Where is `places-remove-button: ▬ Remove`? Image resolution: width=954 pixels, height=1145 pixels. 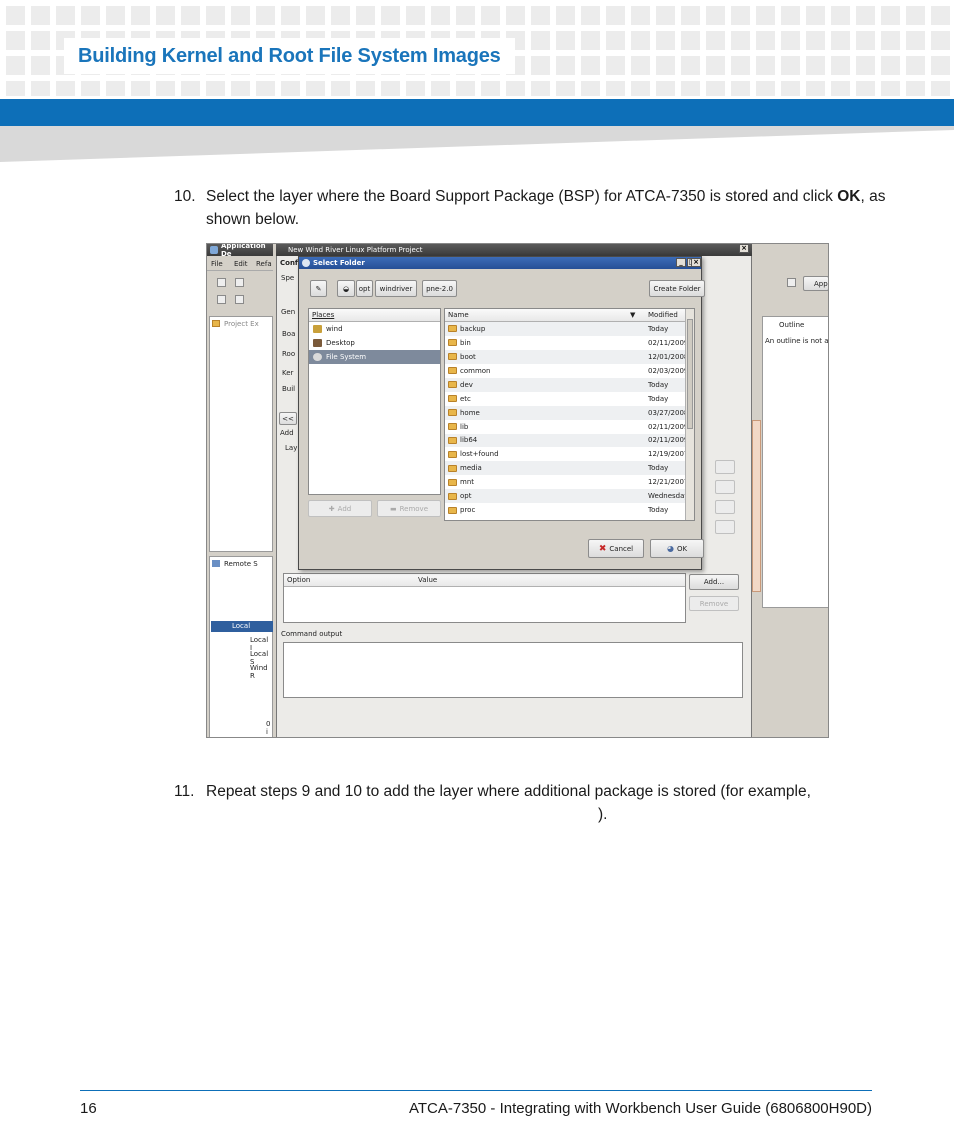 places-remove-button: ▬ Remove is located at coordinates (409, 508).